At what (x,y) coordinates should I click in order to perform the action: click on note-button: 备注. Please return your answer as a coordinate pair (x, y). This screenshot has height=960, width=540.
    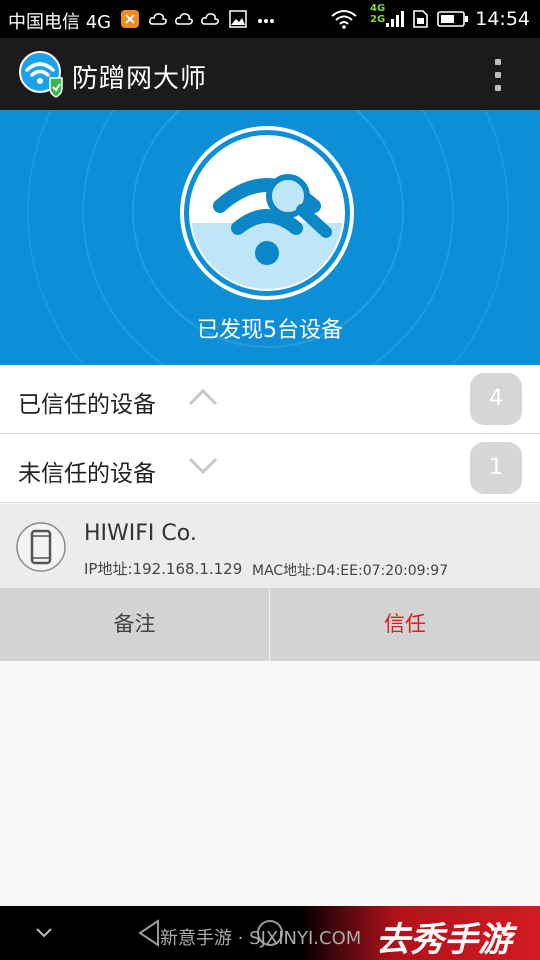
    Looking at the image, I should click on (134, 624).